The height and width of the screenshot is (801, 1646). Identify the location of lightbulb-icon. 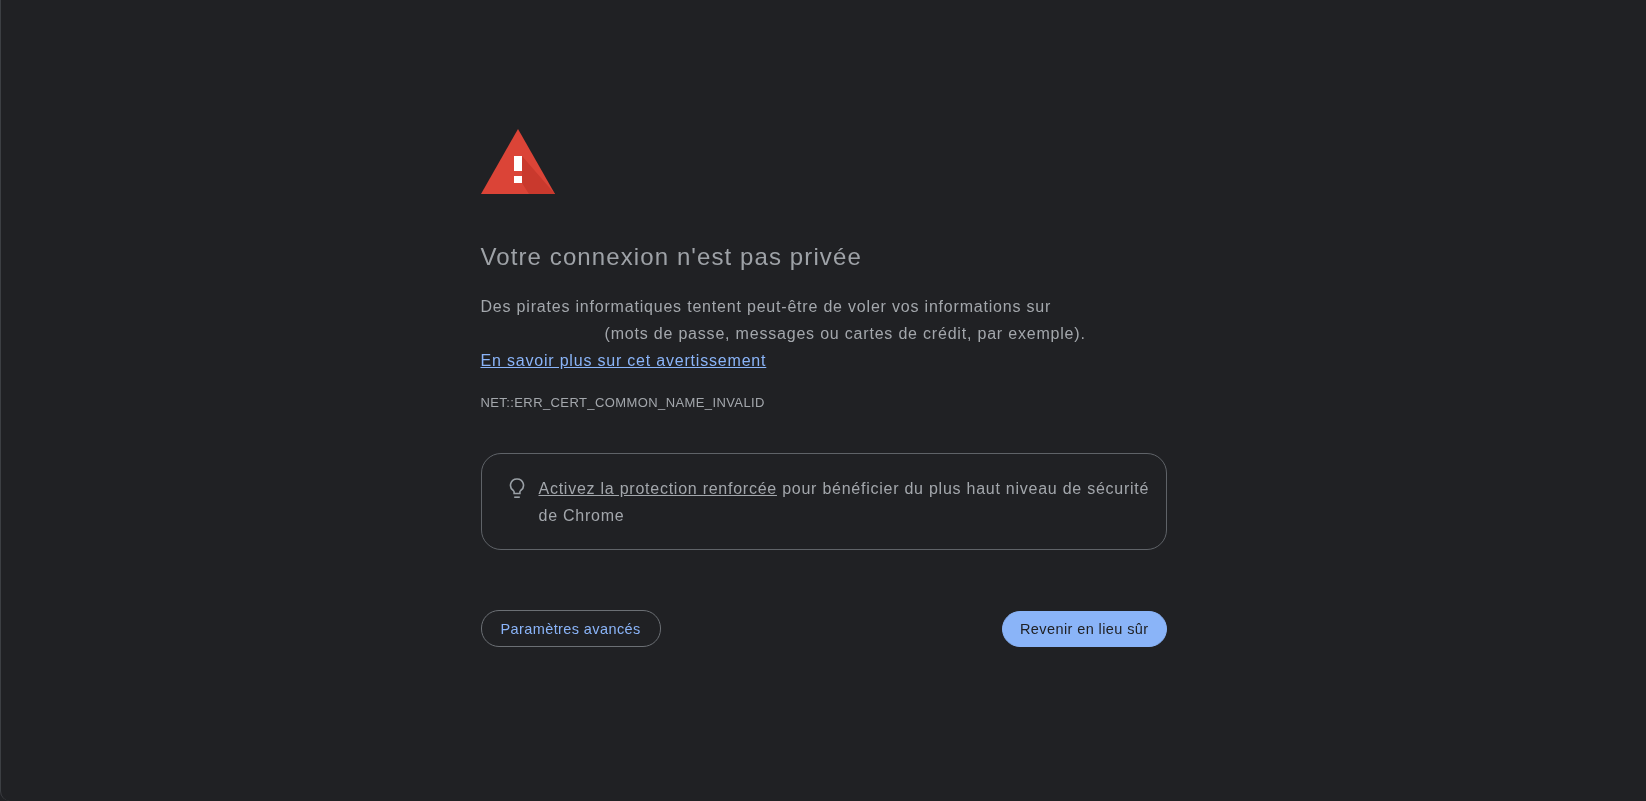
(516, 488).